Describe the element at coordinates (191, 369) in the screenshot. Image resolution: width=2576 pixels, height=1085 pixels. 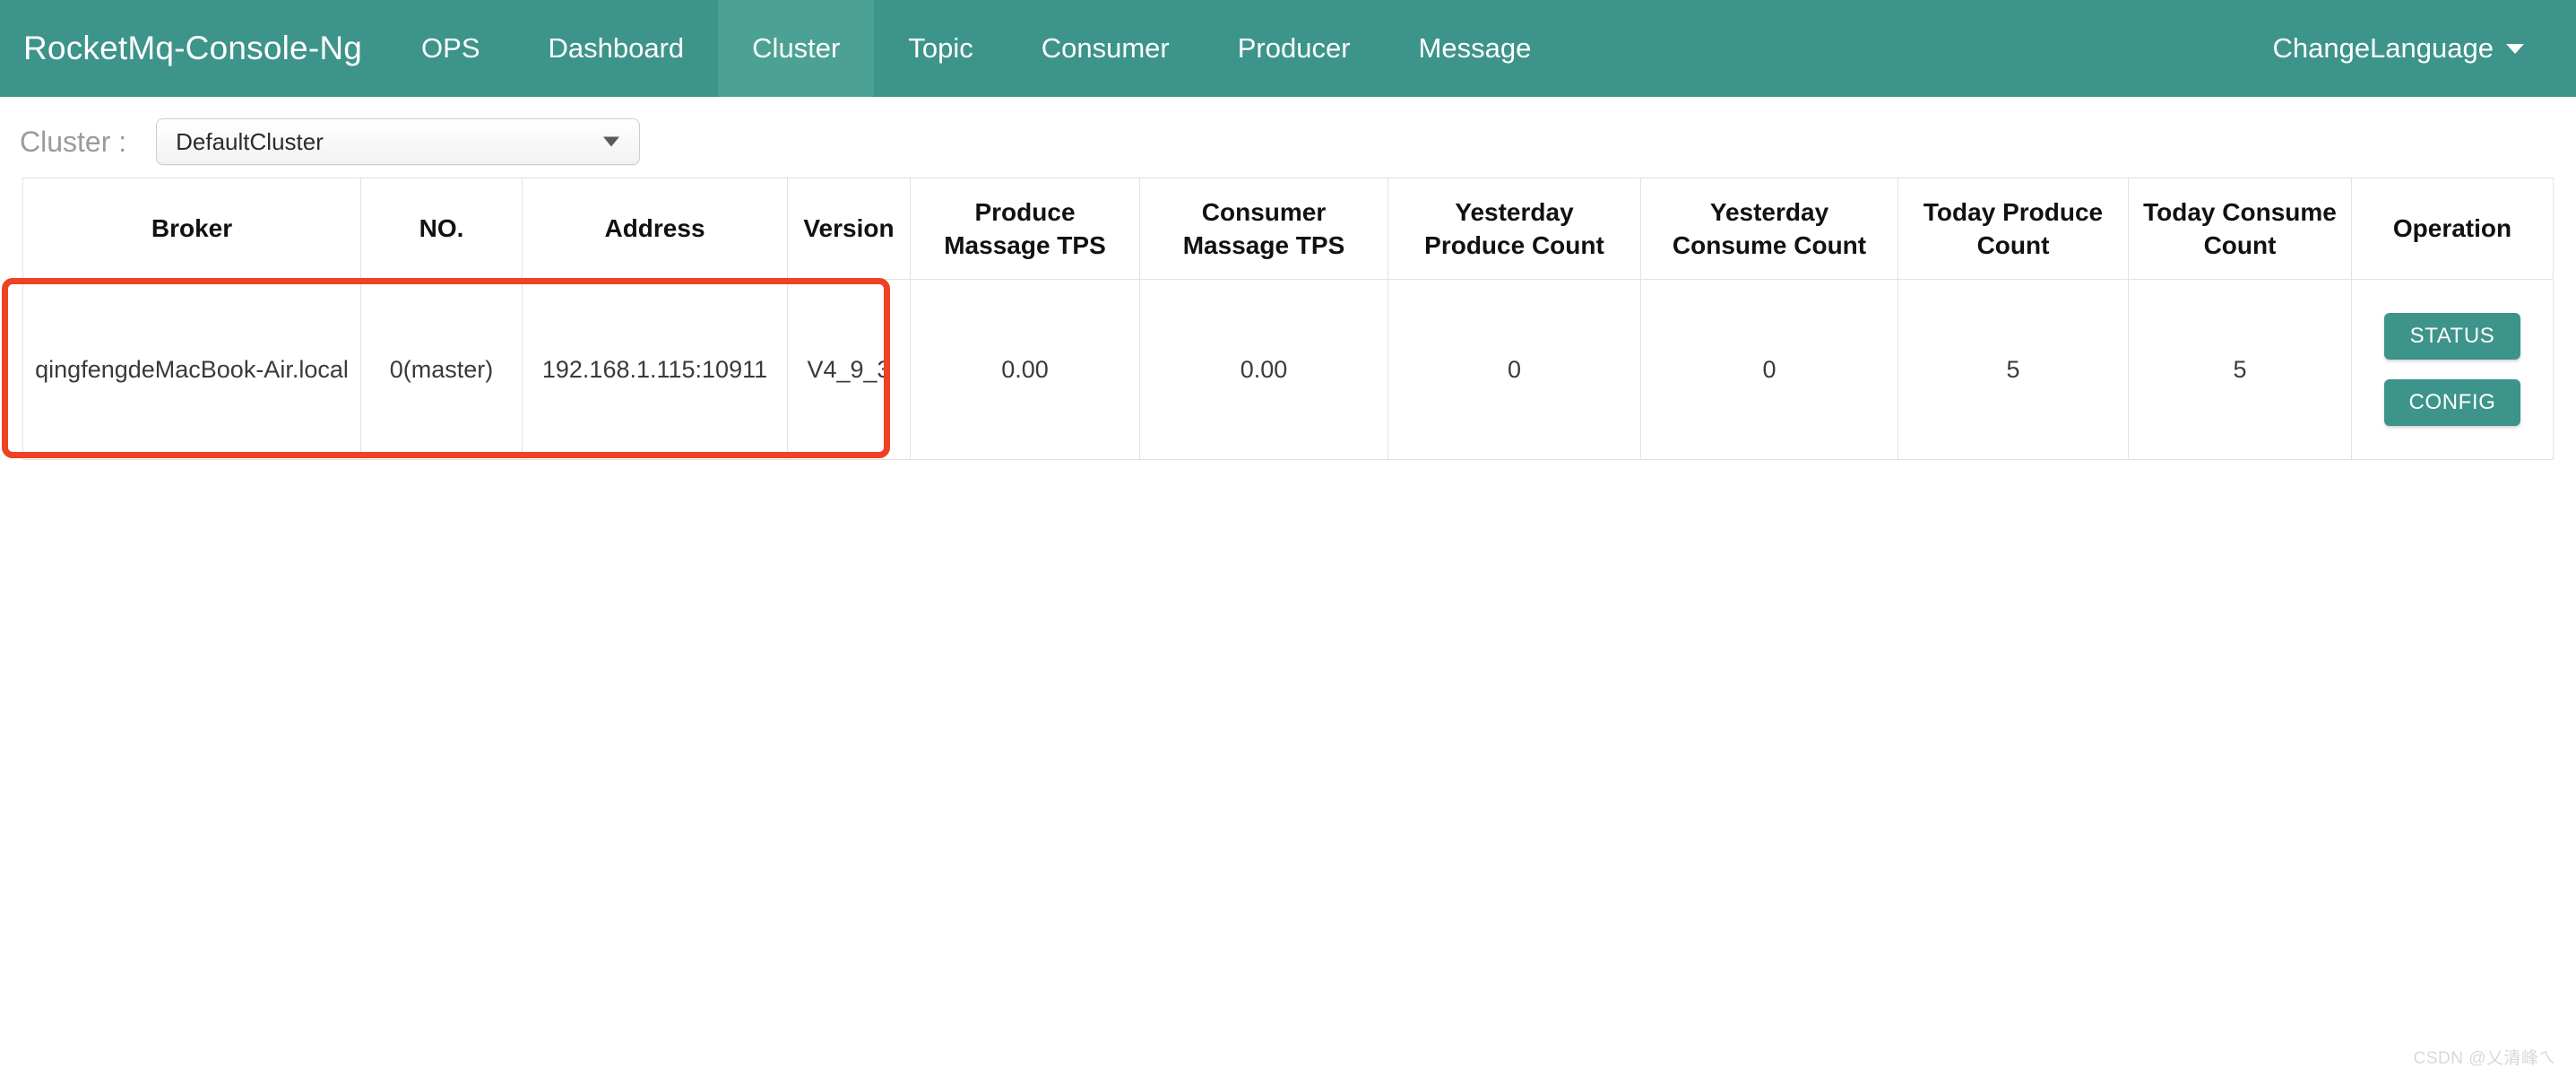
I see `cell-broker: qingfengdeMacBook-Air.local` at that location.